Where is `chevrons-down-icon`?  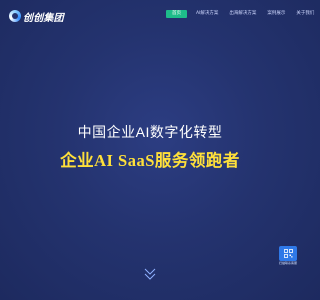
chevrons-down-icon is located at coordinates (150, 274).